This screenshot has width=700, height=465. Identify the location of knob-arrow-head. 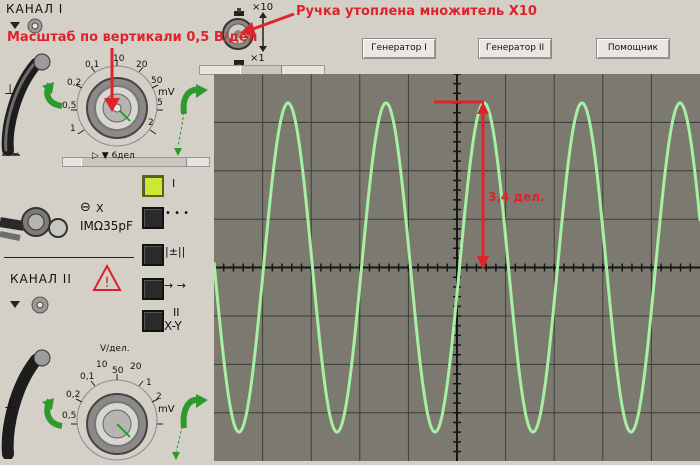
(248, 29).